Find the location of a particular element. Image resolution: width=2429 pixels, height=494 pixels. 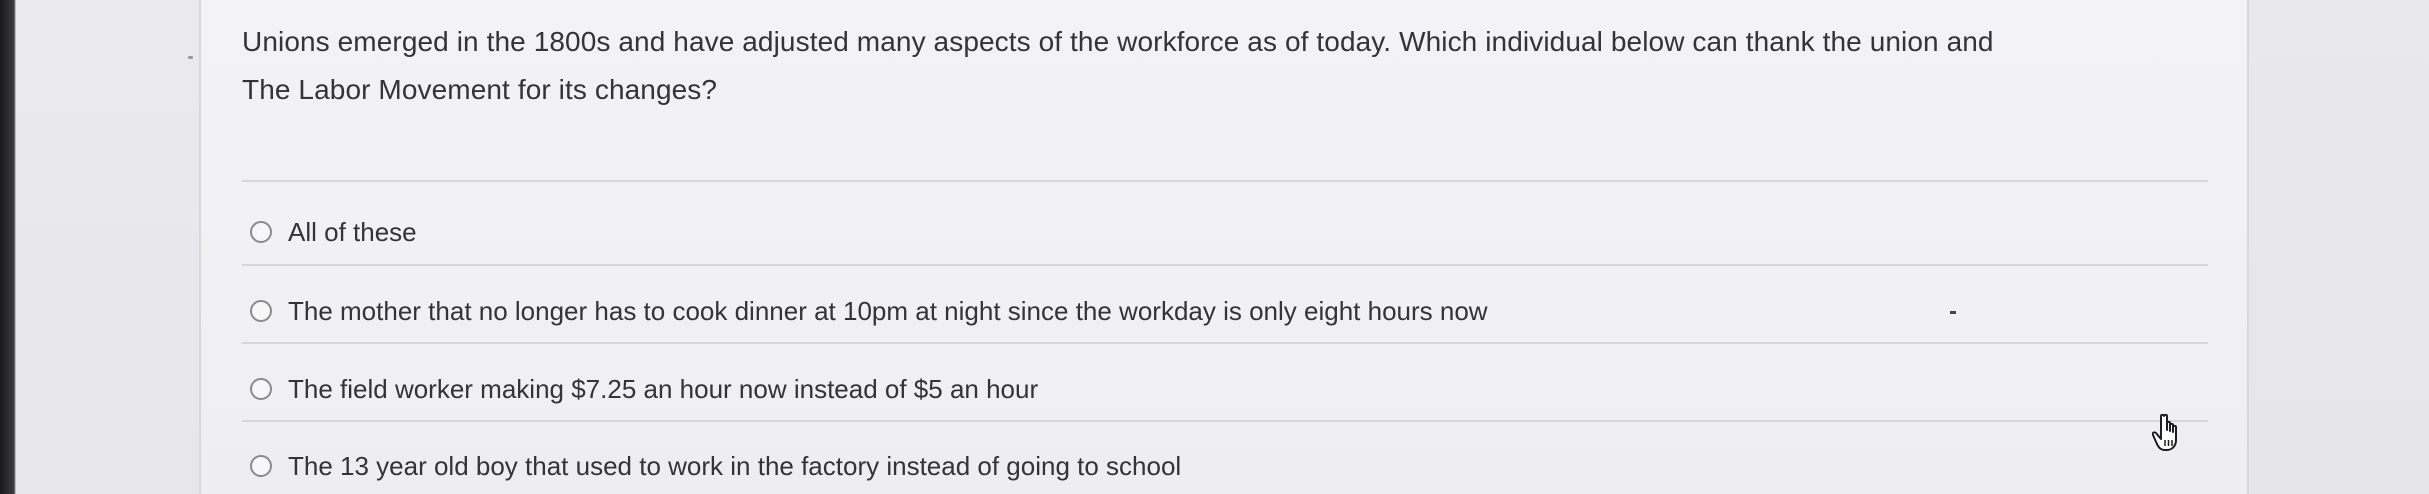

left-gutter is located at coordinates (107, 247).